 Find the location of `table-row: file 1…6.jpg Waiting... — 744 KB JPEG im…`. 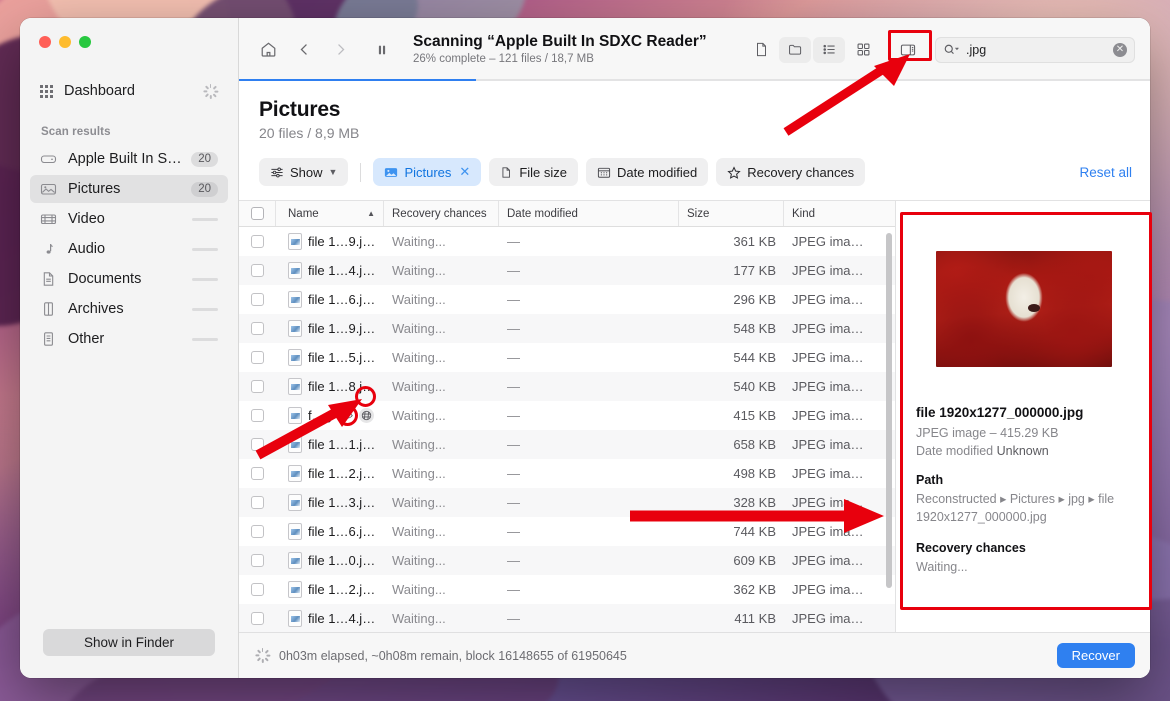

table-row: file 1…6.jpg Waiting... — 744 KB JPEG im… is located at coordinates (567, 531).